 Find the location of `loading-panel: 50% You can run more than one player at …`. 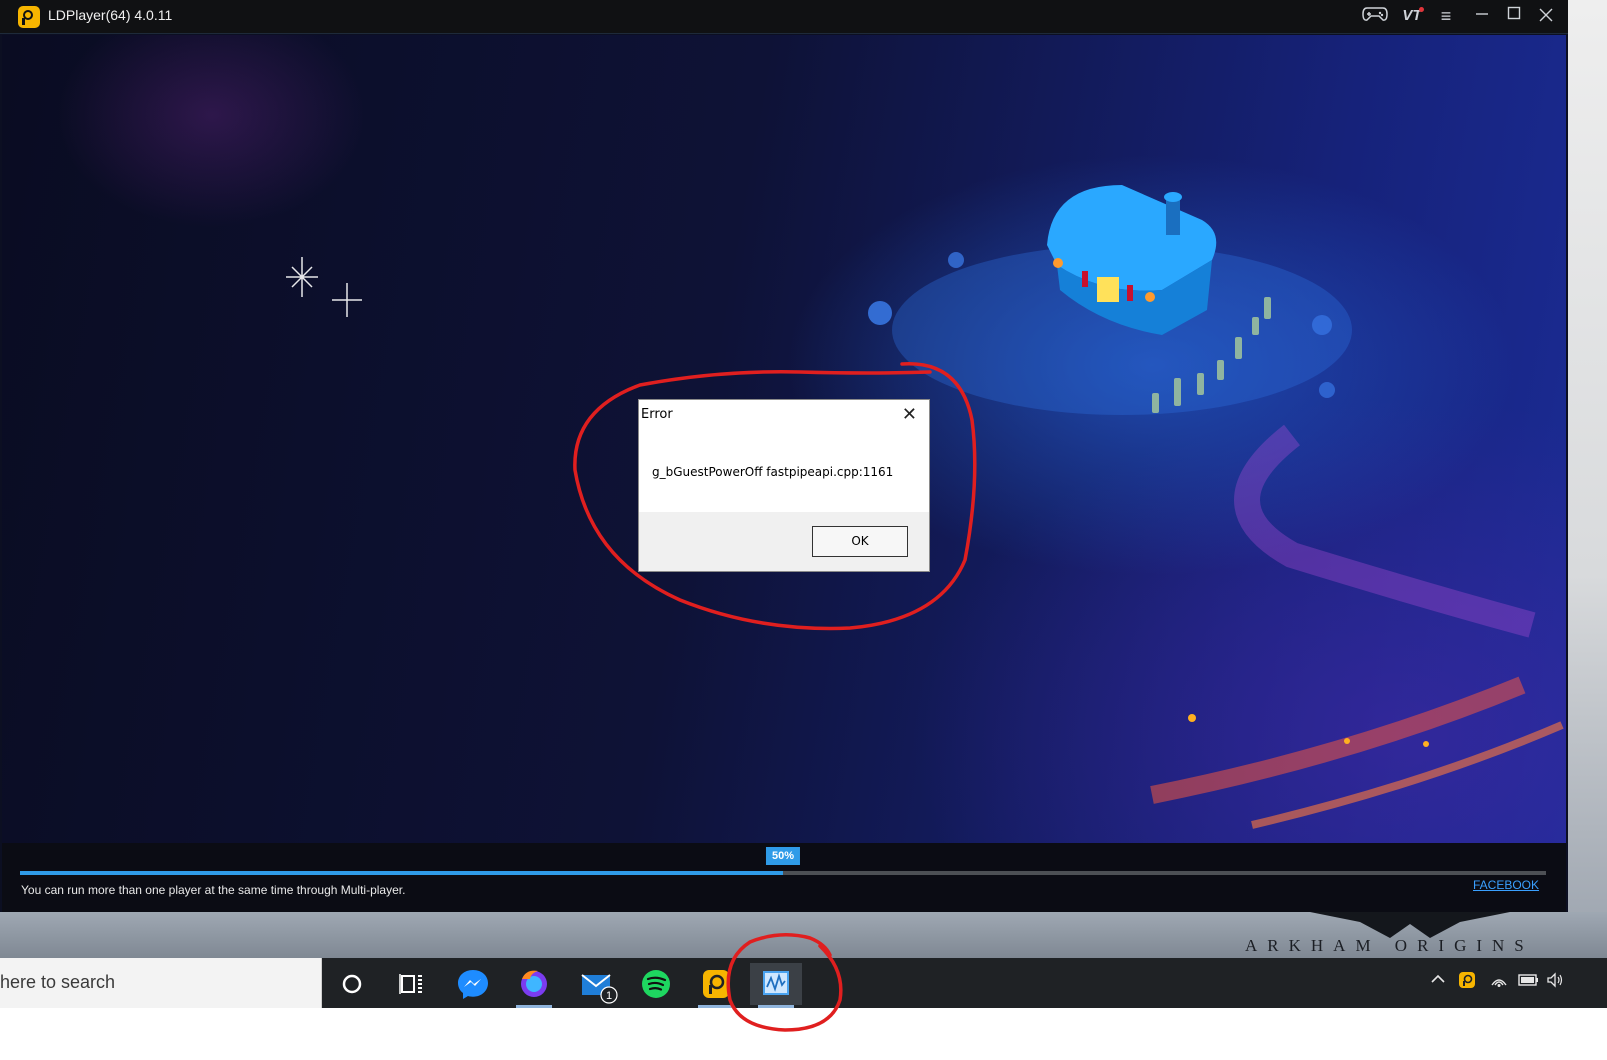

loading-panel: 50% You can run more than one player at … is located at coordinates (784, 877).